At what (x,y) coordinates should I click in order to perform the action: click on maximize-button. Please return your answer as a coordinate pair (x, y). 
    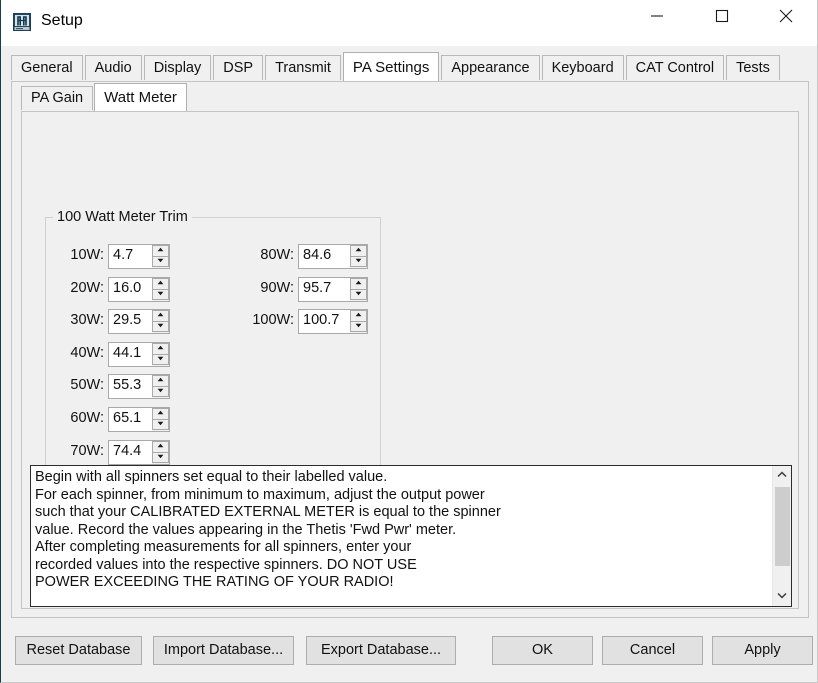
    Looking at the image, I should click on (722, 16).